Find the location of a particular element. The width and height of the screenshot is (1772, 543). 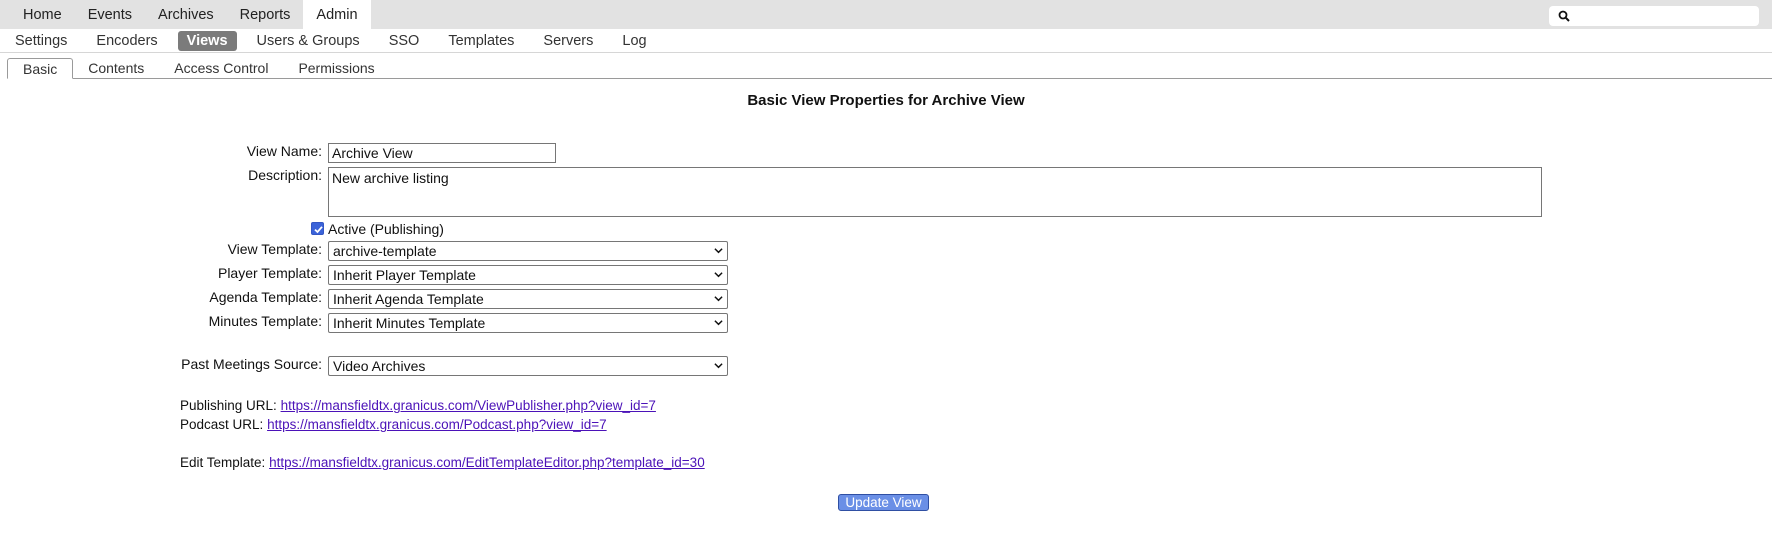

description-textarea: New archive listing is located at coordinates (935, 192).